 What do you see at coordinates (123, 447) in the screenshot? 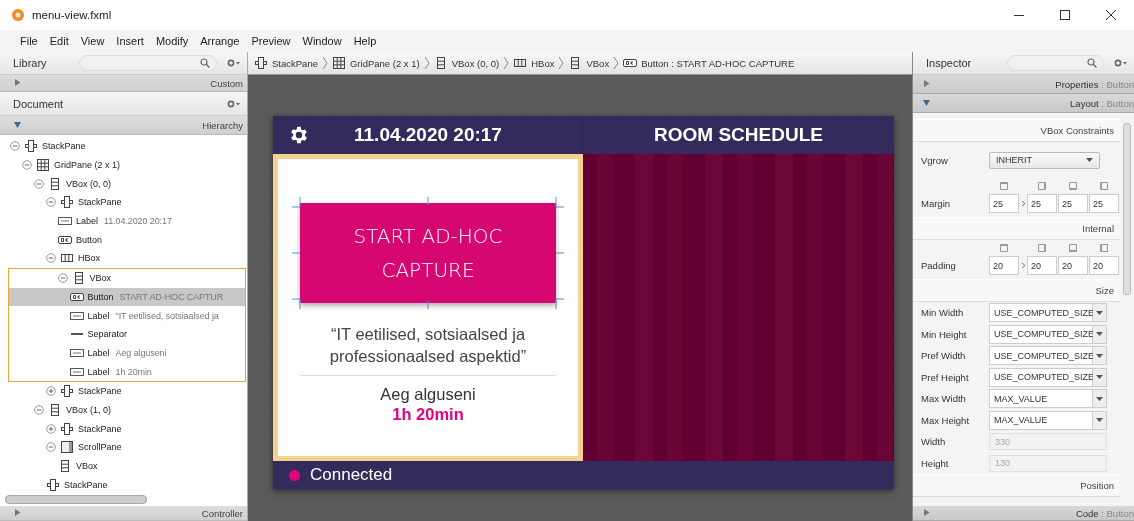
I see `tree-item: ScrollPane` at bounding box center [123, 447].